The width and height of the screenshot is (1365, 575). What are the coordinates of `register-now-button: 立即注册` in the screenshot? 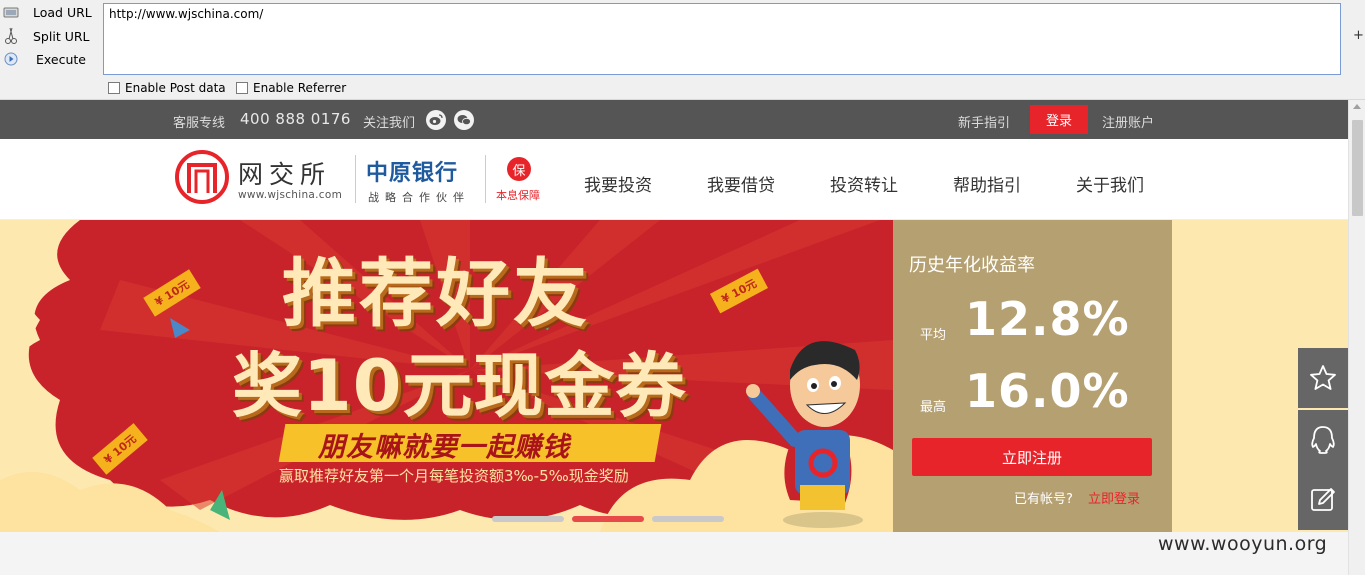 It's located at (1032, 457).